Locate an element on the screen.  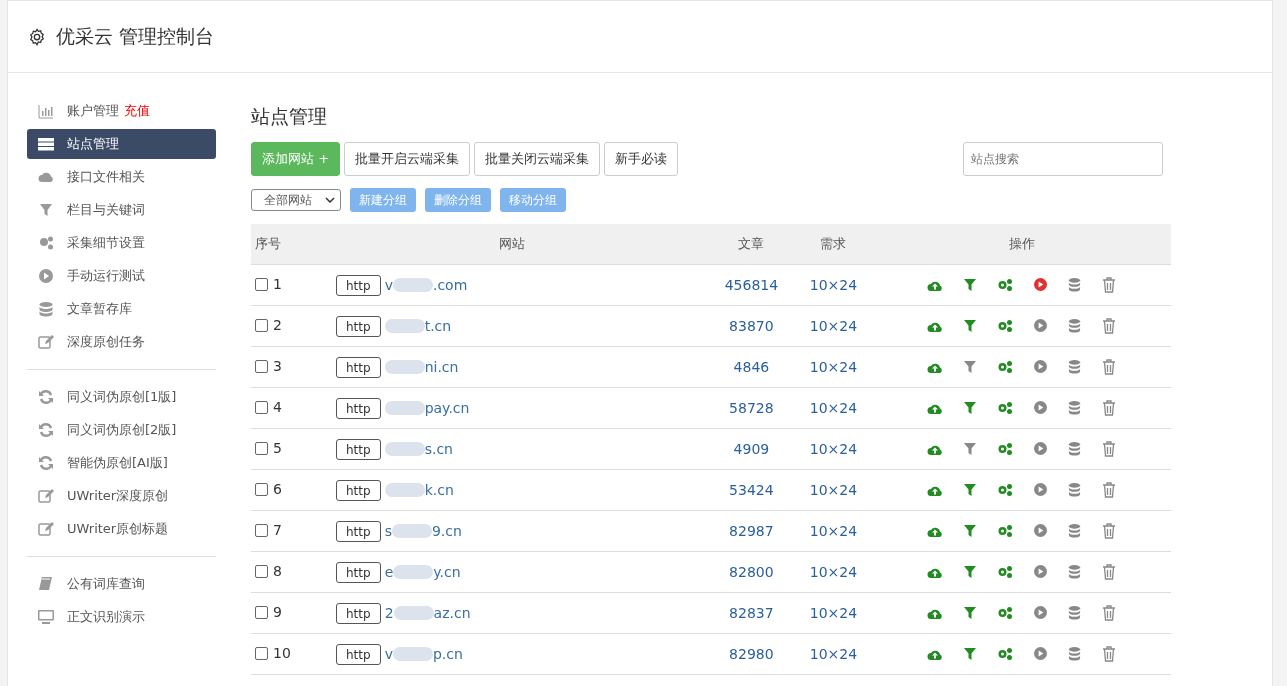
article-count: 82837 is located at coordinates (751, 613).